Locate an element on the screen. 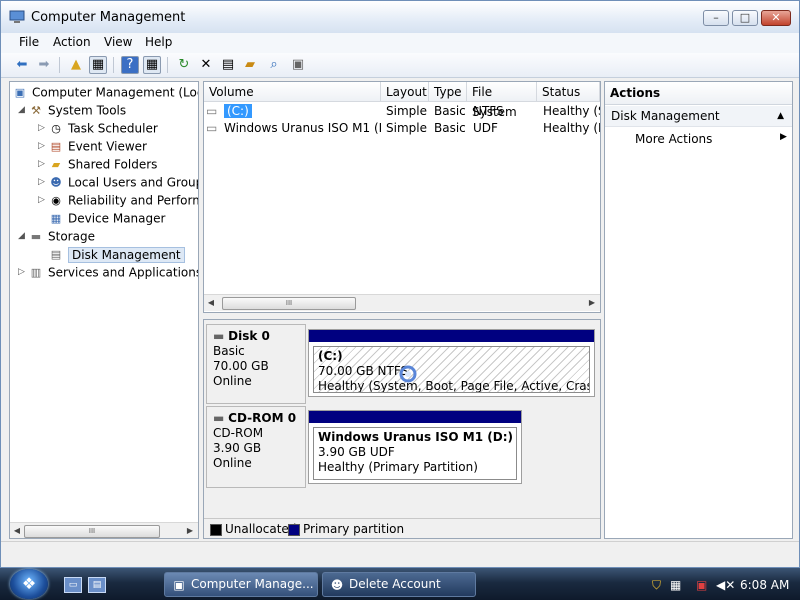  tree-item-services-applications: ▷ ▥ Services and Applications is located at coordinates (108, 272).